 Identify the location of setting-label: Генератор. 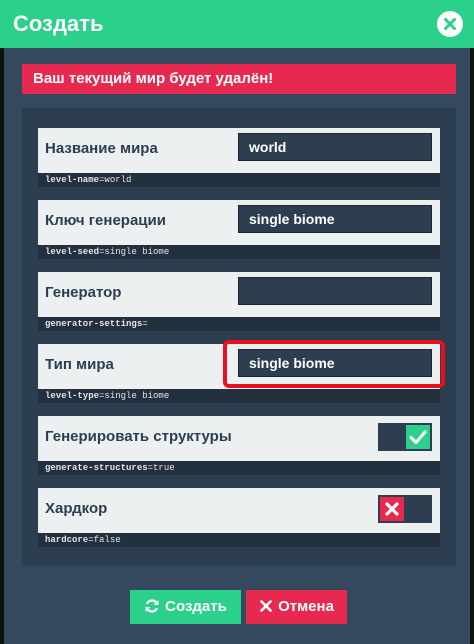
(83, 292).